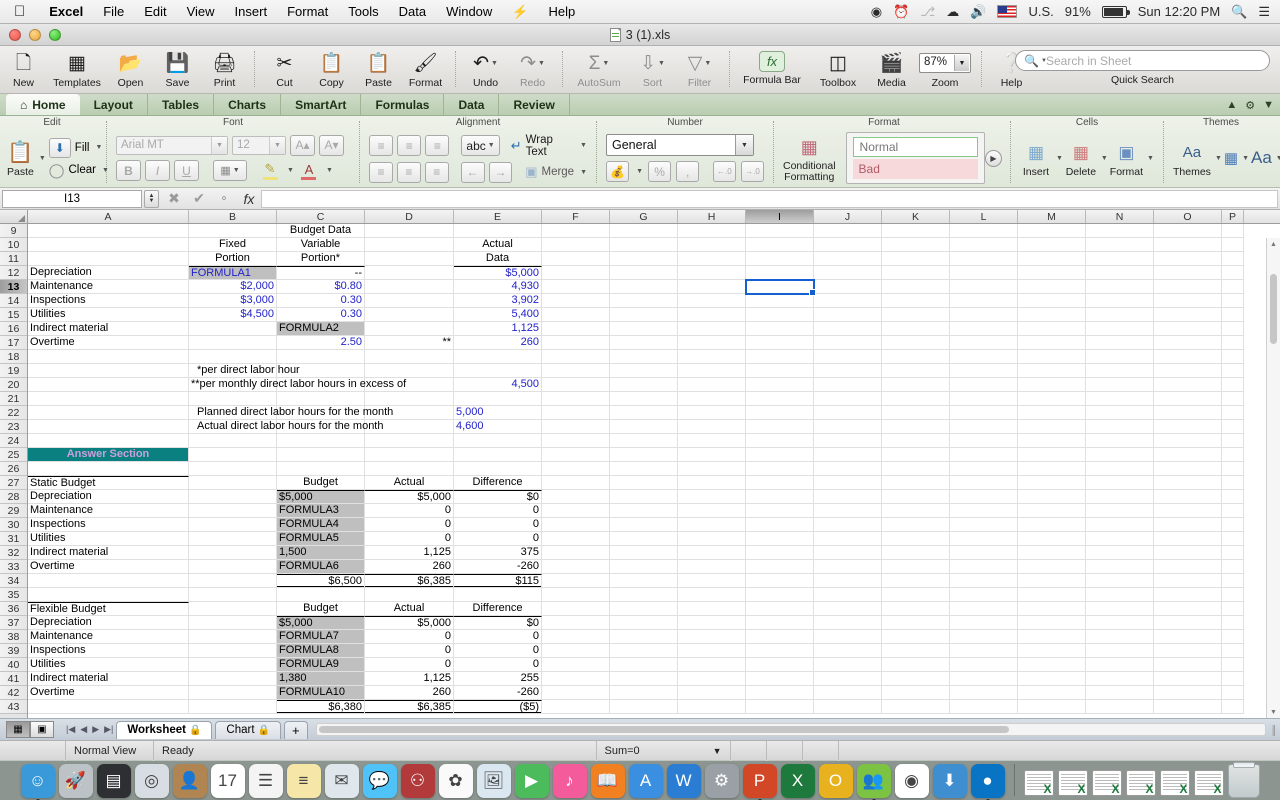 Image resolution: width=1280 pixels, height=800 pixels. Describe the element at coordinates (233, 651) in the screenshot. I see `cell-B39` at that location.